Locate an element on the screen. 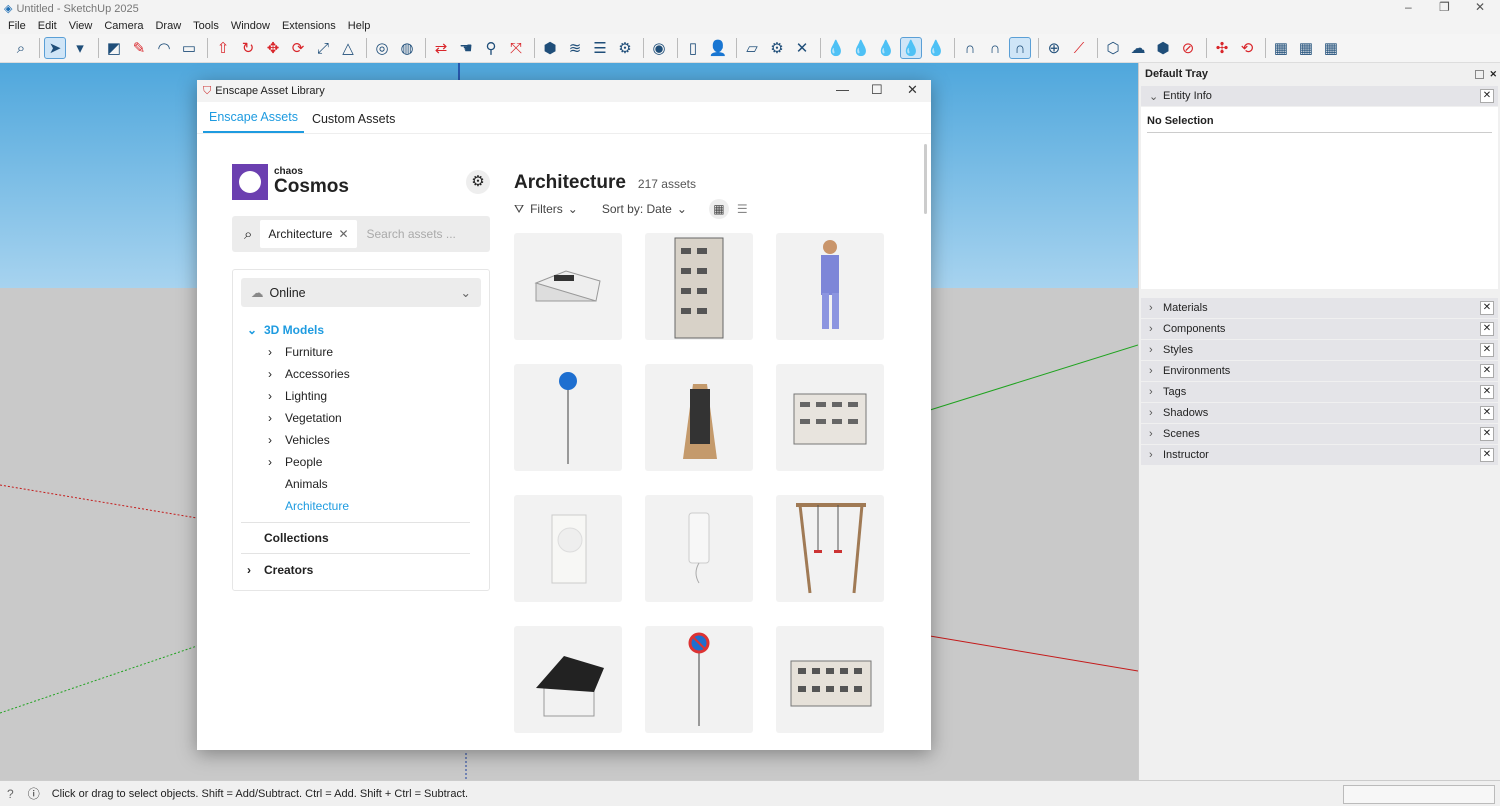  no-box-icon: ⊘ is located at coordinates (1188, 48).